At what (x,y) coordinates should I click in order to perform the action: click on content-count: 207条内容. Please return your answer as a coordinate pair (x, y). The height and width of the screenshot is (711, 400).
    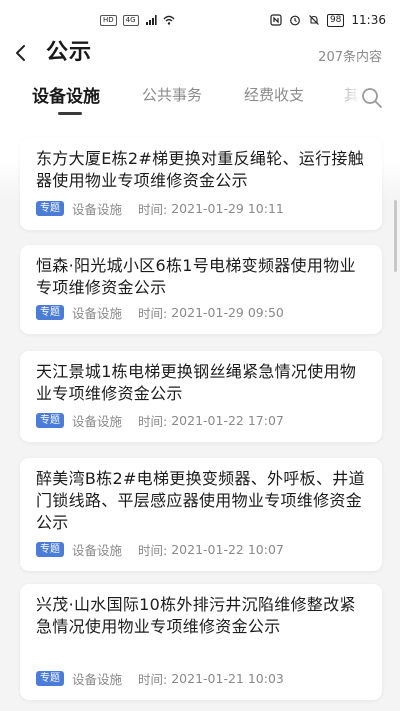
    Looking at the image, I should click on (350, 57).